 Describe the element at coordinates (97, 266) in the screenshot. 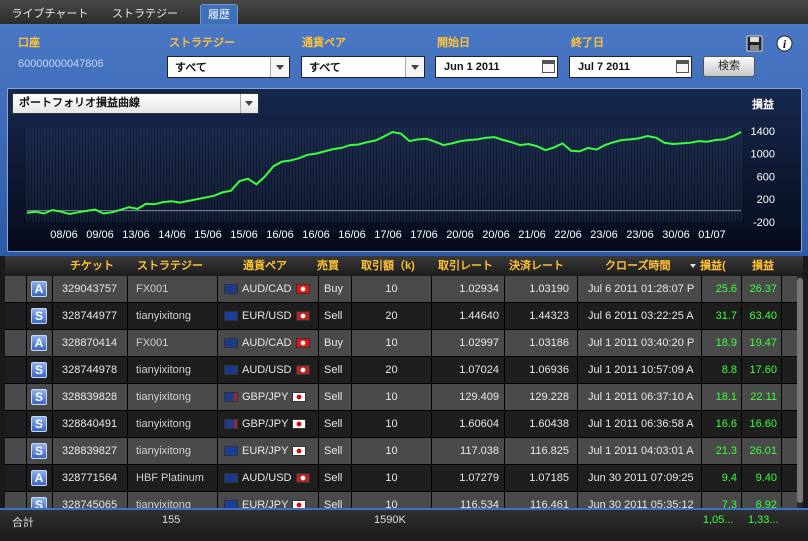

I see `column-header: チケット` at that location.